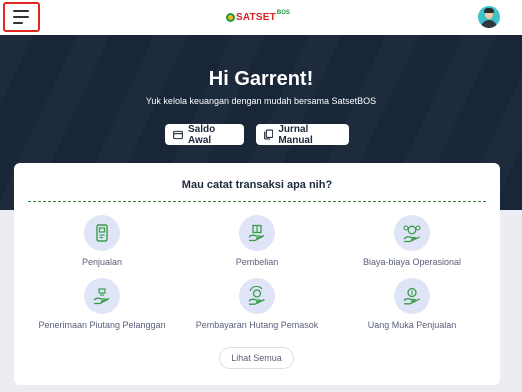 Image resolution: width=522 pixels, height=392 pixels. I want to click on jurnal-manual-button: Jurnal Manual, so click(302, 134).